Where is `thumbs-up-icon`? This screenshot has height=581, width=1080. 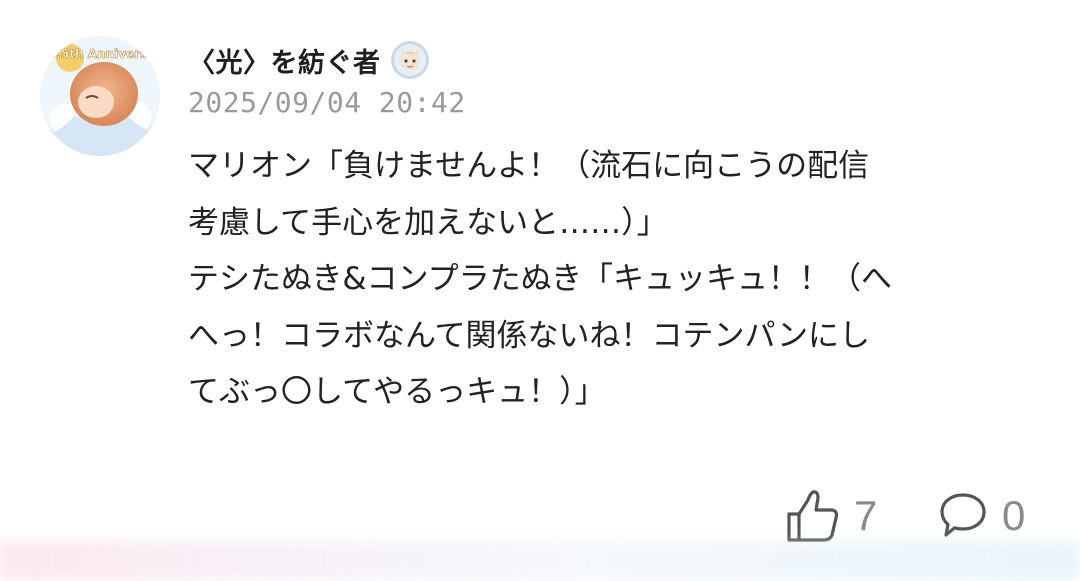 thumbs-up-icon is located at coordinates (813, 516).